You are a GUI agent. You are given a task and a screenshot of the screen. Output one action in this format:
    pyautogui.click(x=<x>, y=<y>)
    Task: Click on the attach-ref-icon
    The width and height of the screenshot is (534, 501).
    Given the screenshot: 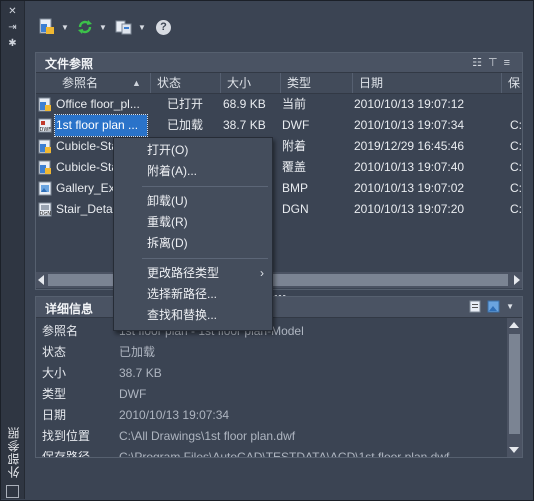 What is the action you would take?
    pyautogui.click(x=46, y=26)
    